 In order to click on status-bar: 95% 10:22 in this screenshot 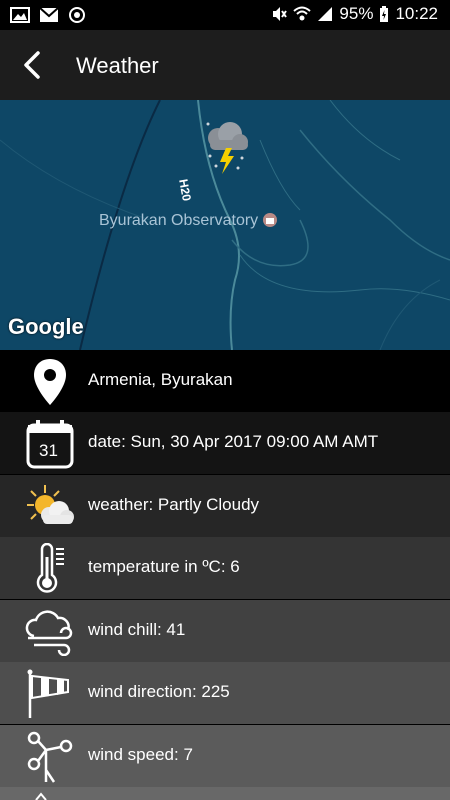, I will do `click(225, 15)`.